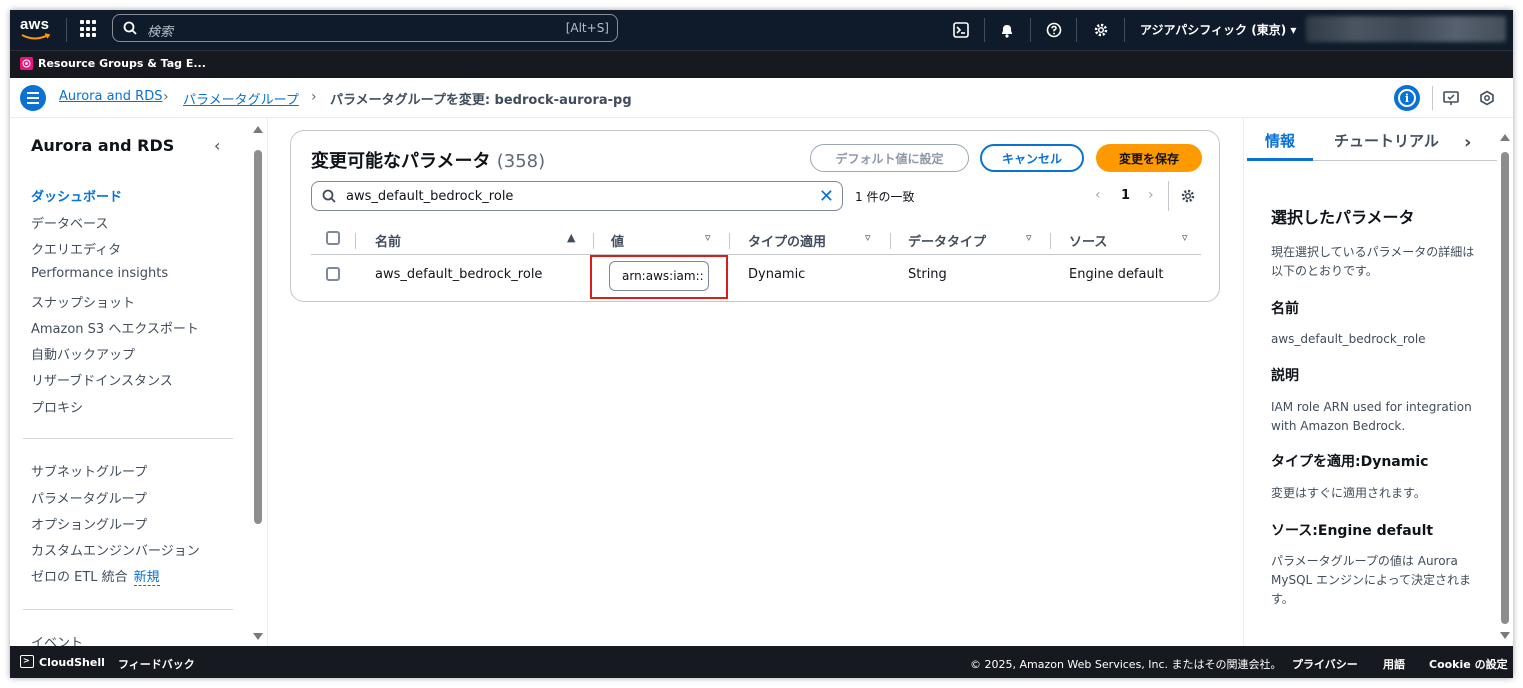 The image size is (1523, 688). What do you see at coordinates (1325, 664) in the screenshot?
I see `privacy-link: プライバシー` at bounding box center [1325, 664].